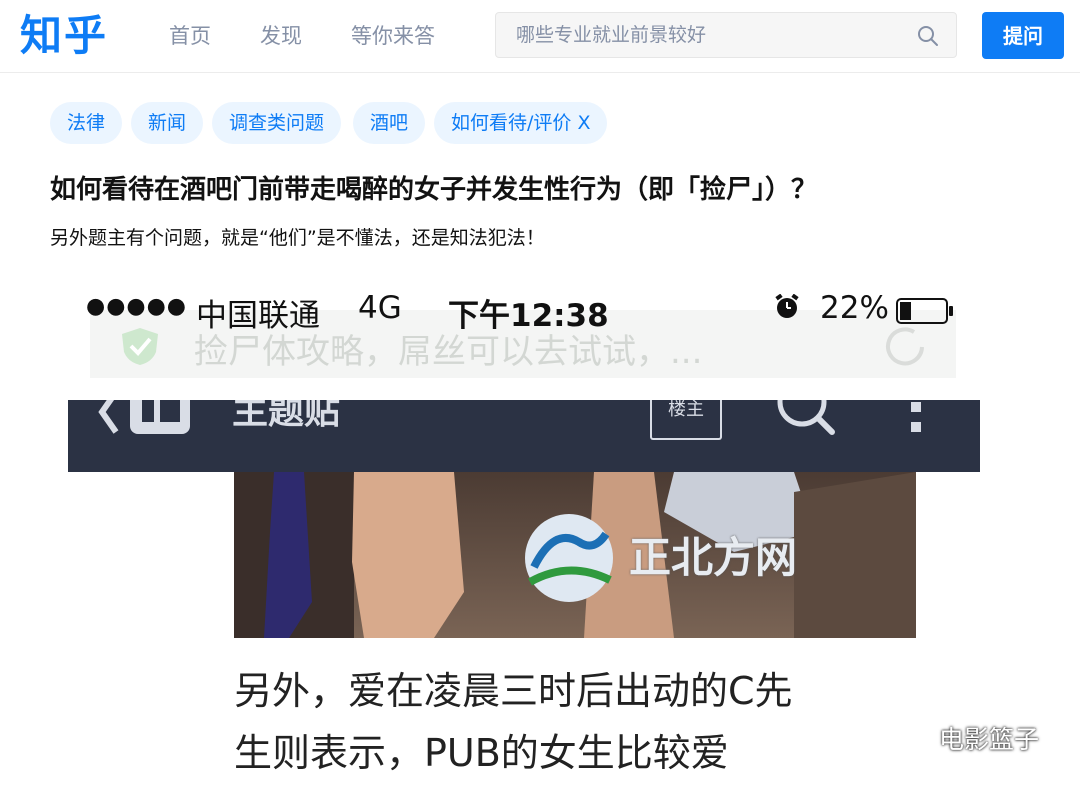 The image size is (1080, 787). I want to click on op-badge: 楼主, so click(686, 420).